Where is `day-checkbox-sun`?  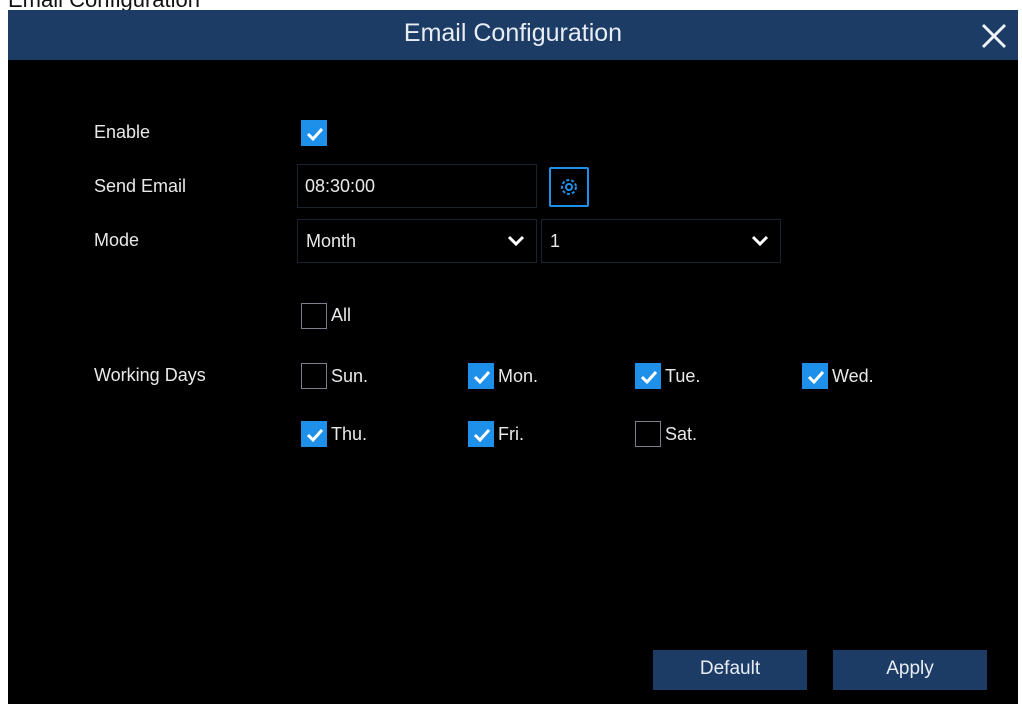
day-checkbox-sun is located at coordinates (314, 376).